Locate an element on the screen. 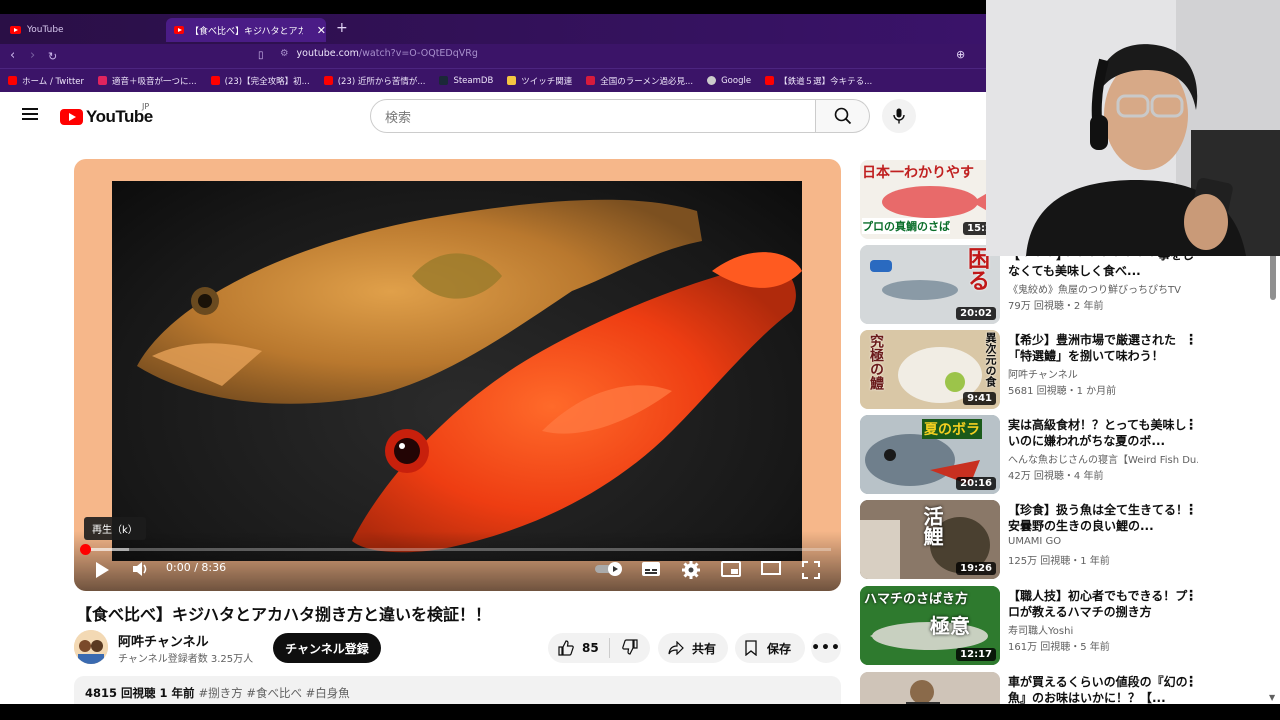 This screenshot has height=720, width=1280. video-duration: 20:16 is located at coordinates (976, 483).